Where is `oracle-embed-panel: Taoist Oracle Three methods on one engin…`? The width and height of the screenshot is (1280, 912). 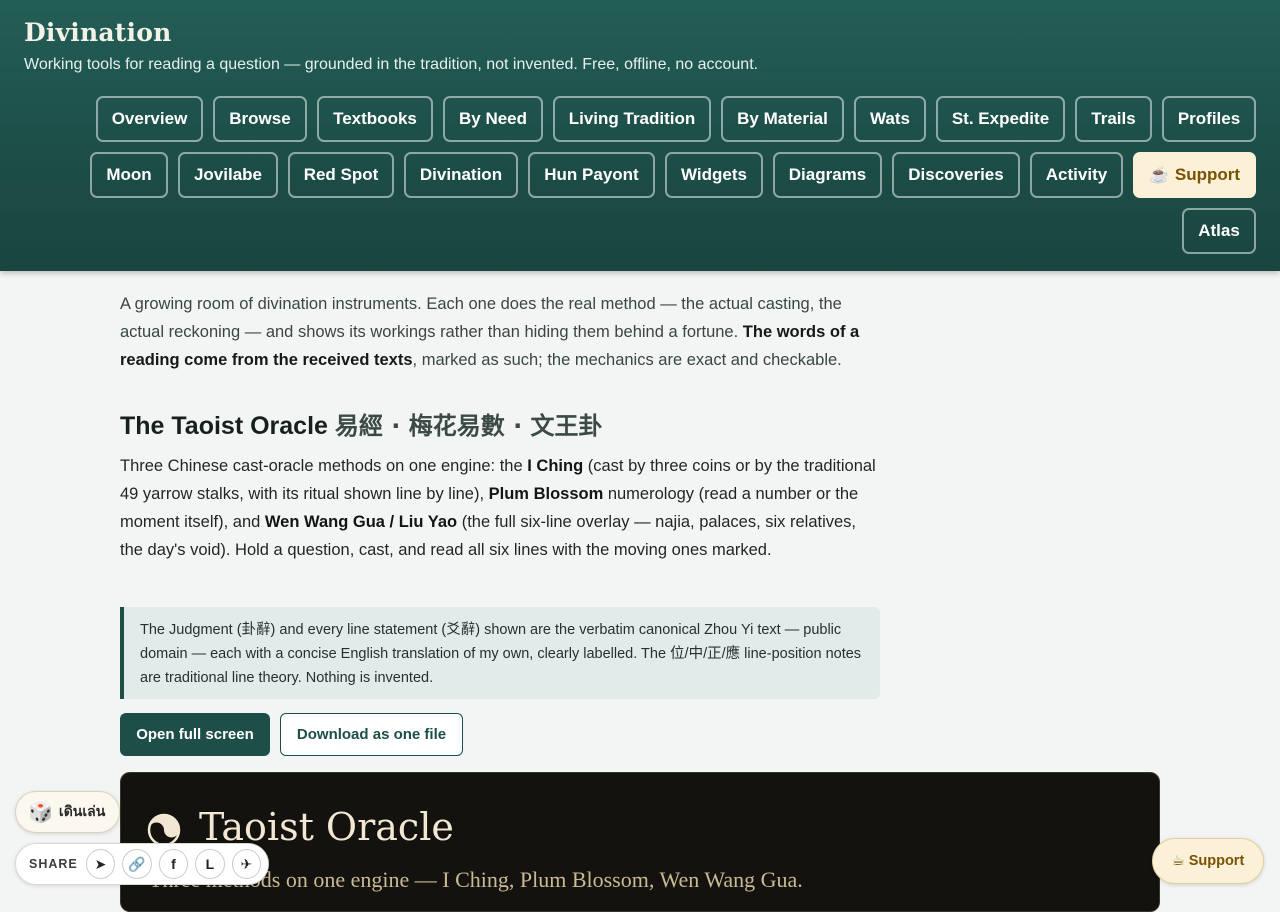 oracle-embed-panel: Taoist Oracle Three methods on one engin… is located at coordinates (640, 842).